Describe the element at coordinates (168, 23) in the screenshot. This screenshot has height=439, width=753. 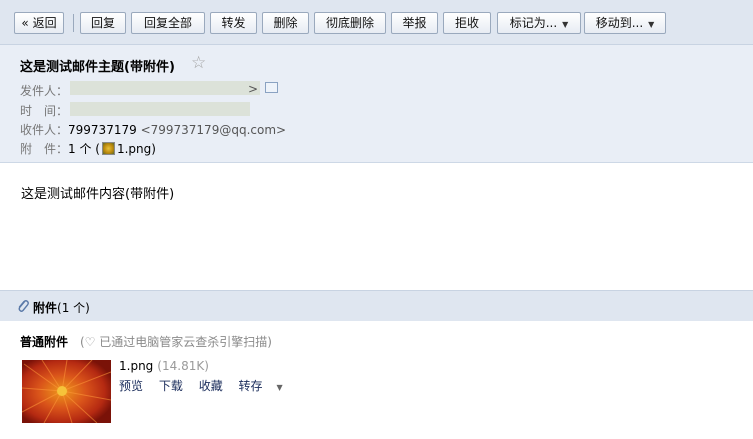
I see `reply-all-button: 回复全部` at that location.